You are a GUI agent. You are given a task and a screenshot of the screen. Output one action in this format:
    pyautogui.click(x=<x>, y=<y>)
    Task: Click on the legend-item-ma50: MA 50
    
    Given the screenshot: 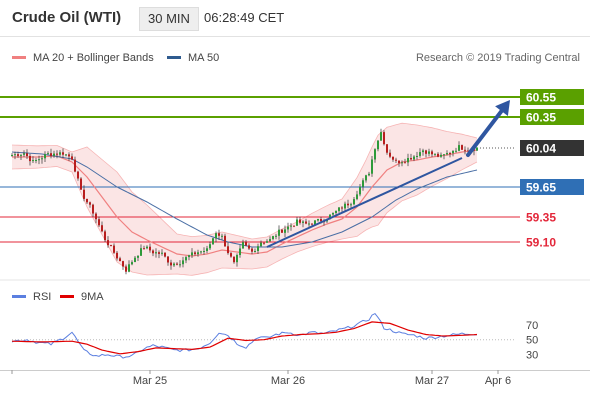 What is the action you would take?
    pyautogui.click(x=193, y=58)
    